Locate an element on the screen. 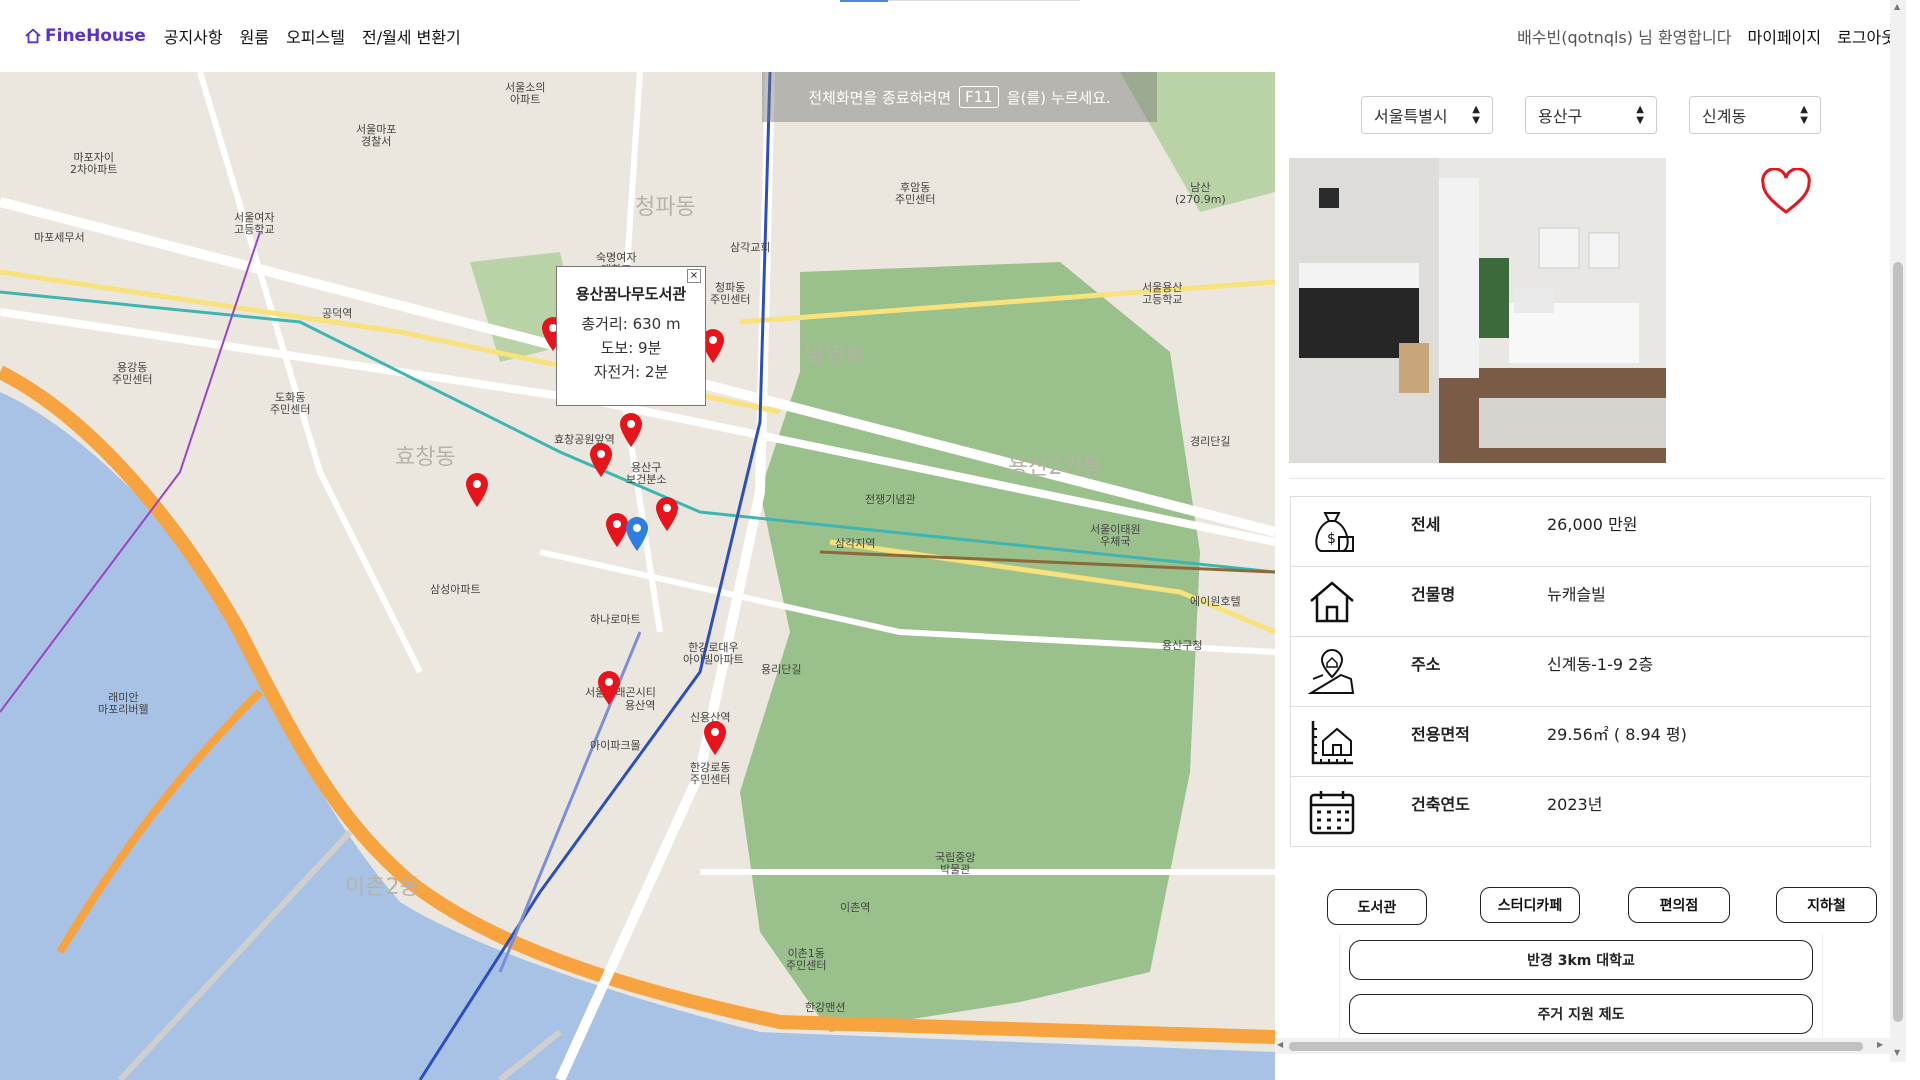  map-label: 한강로동 주민센터 is located at coordinates (710, 773).